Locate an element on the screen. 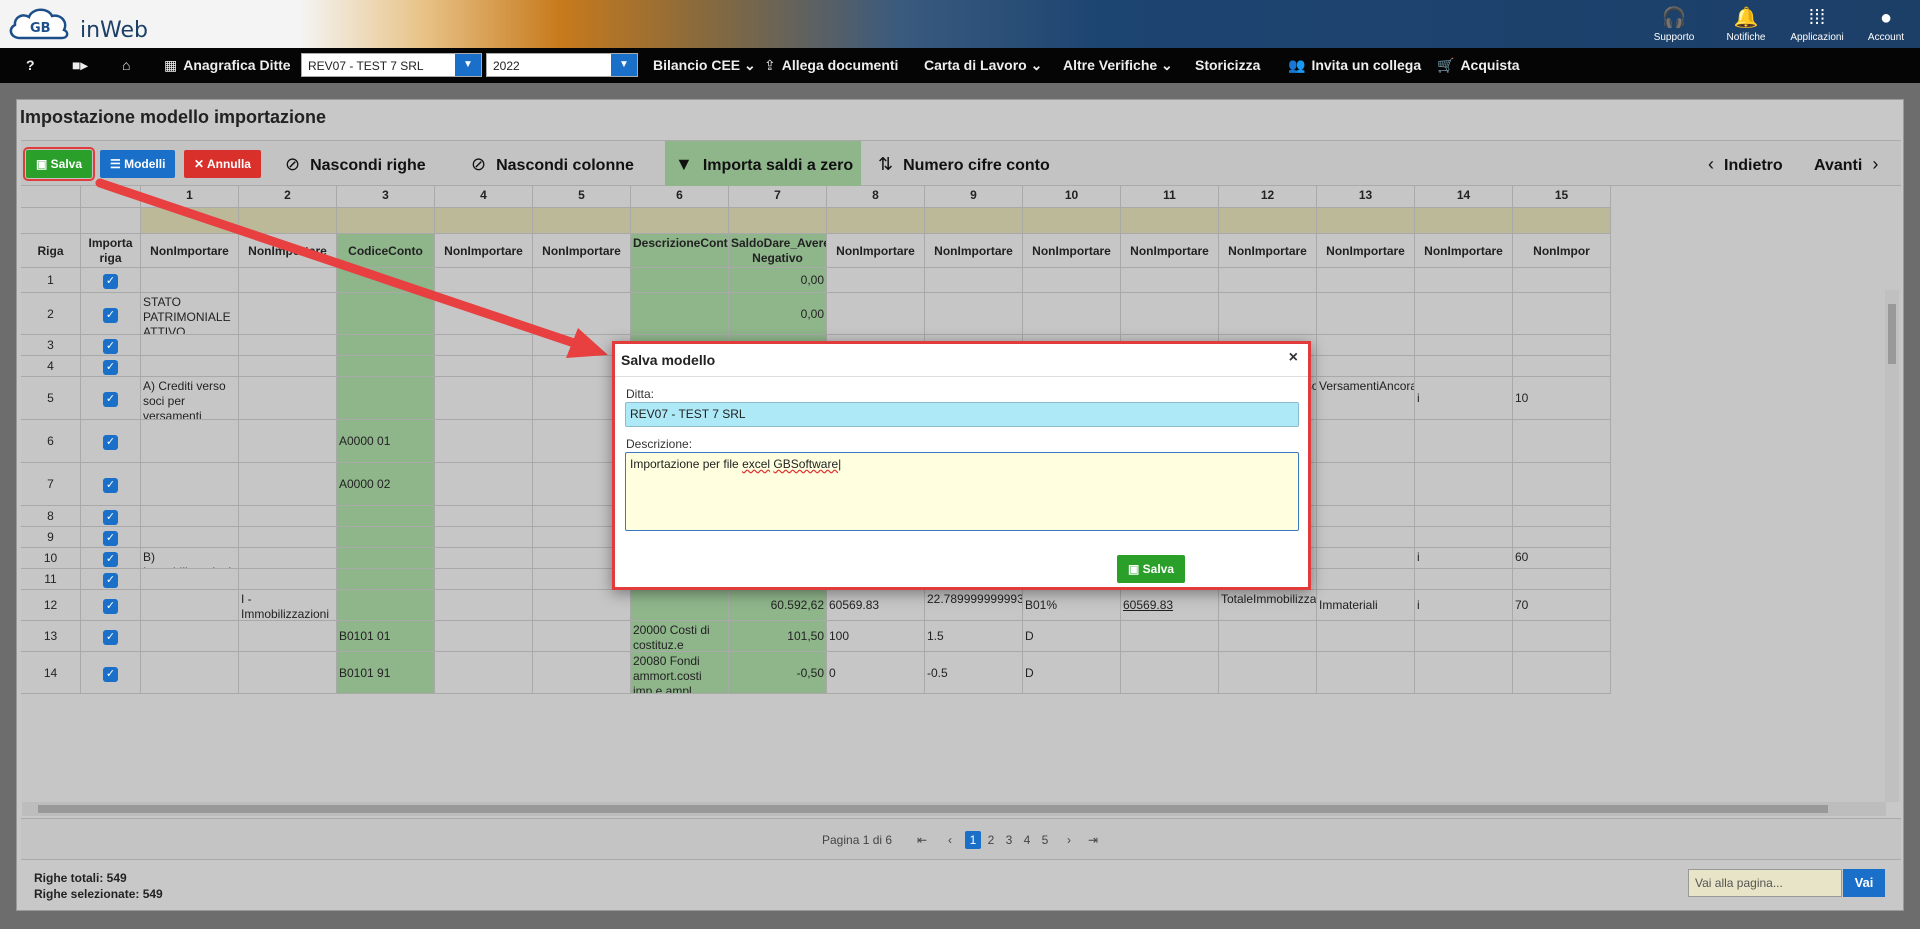 The image size is (1920, 929). table-cell: 70 is located at coordinates (1562, 605).